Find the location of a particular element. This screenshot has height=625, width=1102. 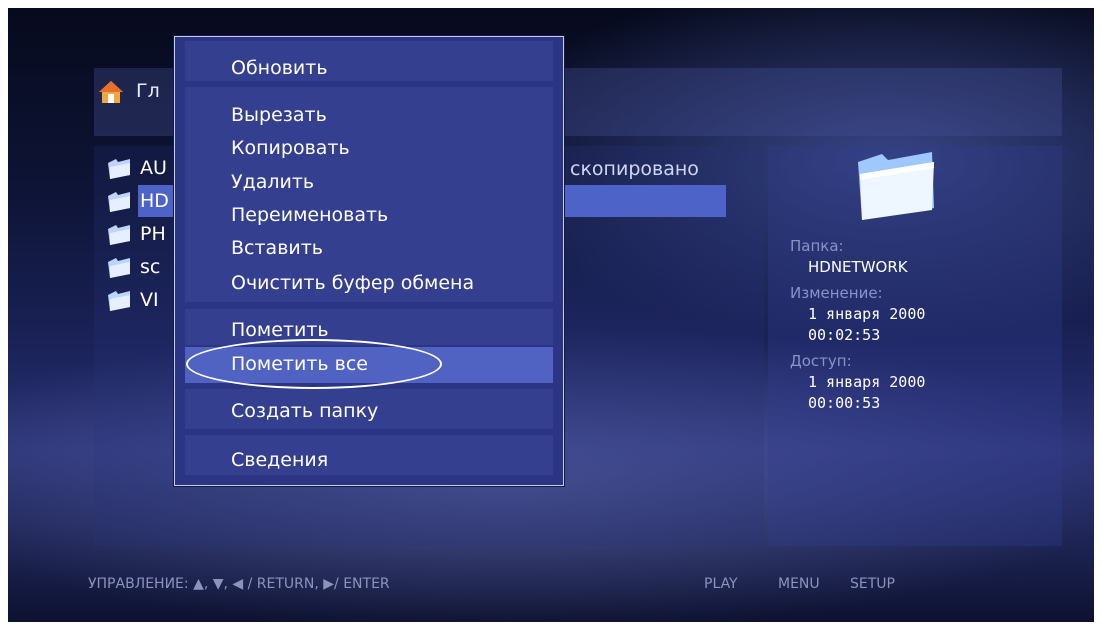

menu-item-mark: Пометить is located at coordinates (280, 330).